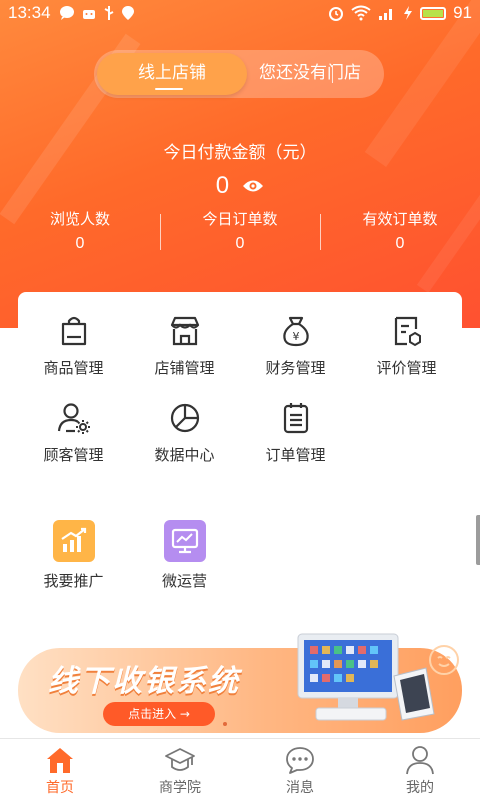 The width and height of the screenshot is (480, 800). Describe the element at coordinates (184, 368) in the screenshot. I see `menu-item-label: 店铺管理` at that location.